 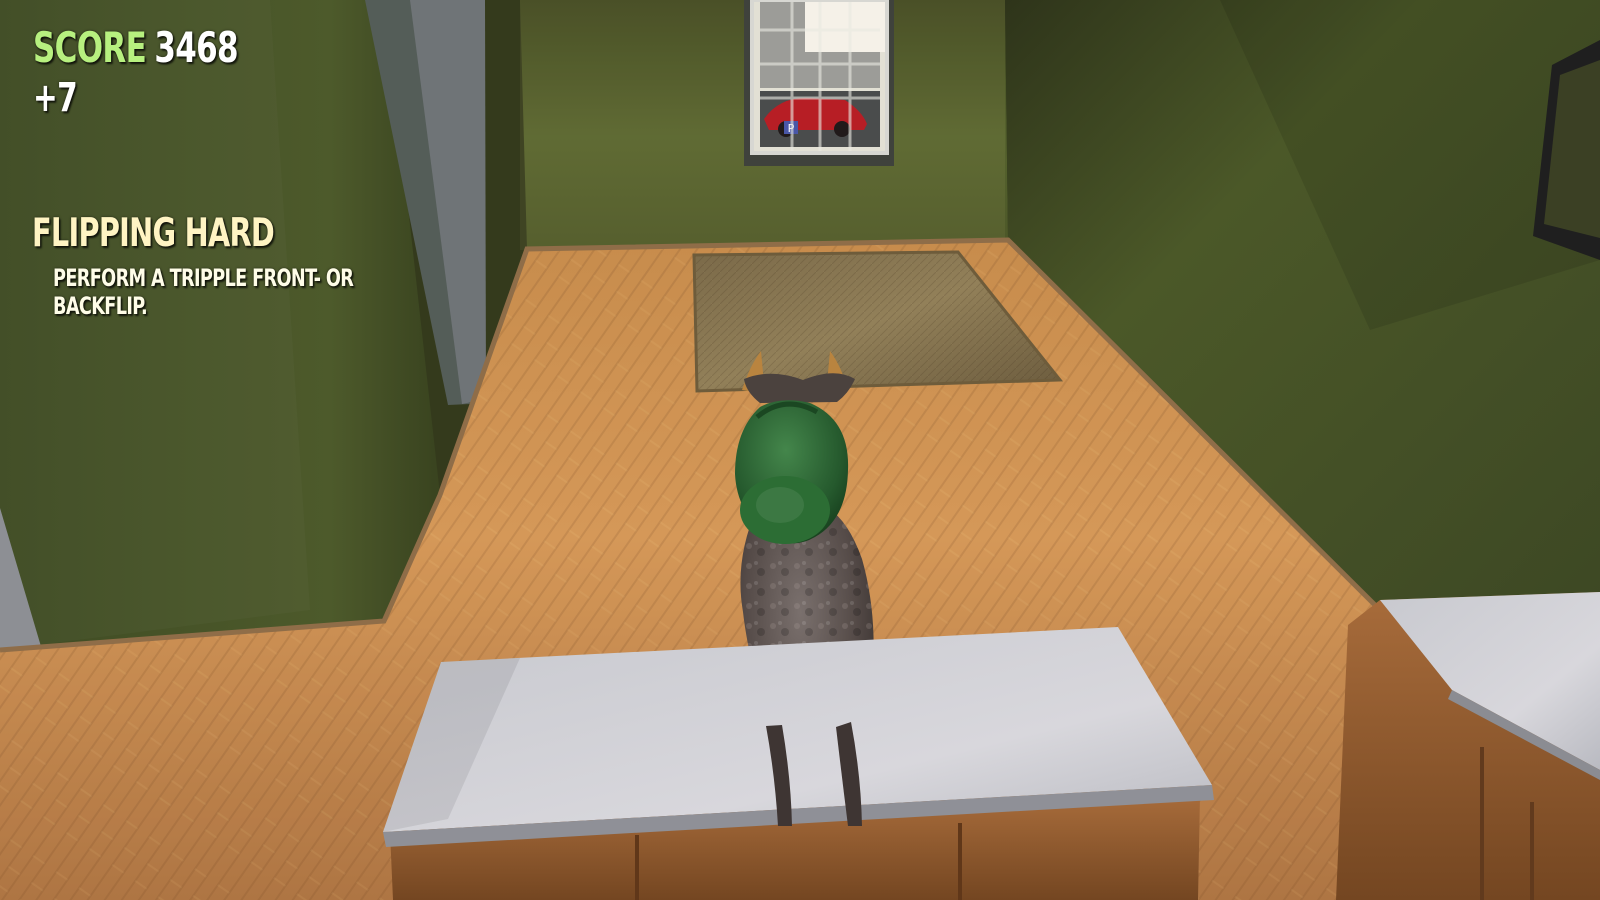 What do you see at coordinates (1468, 746) in the screenshot?
I see `right-counter` at bounding box center [1468, 746].